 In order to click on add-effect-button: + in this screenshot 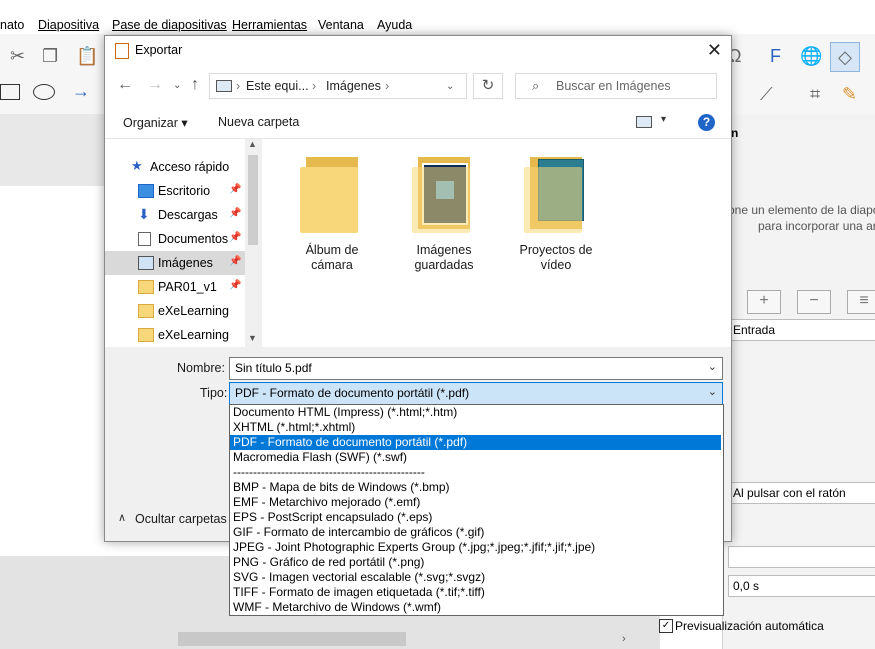, I will do `click(764, 302)`.